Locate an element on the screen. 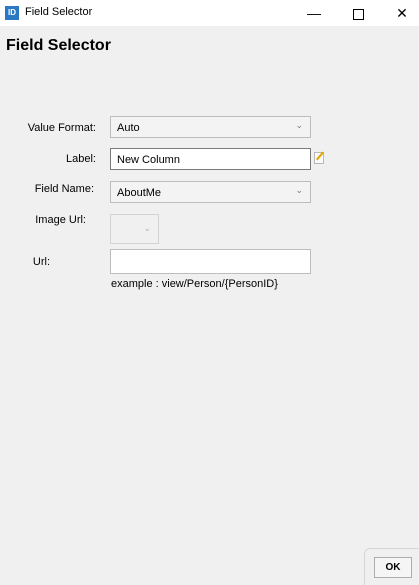  edit-icon is located at coordinates (319, 158).